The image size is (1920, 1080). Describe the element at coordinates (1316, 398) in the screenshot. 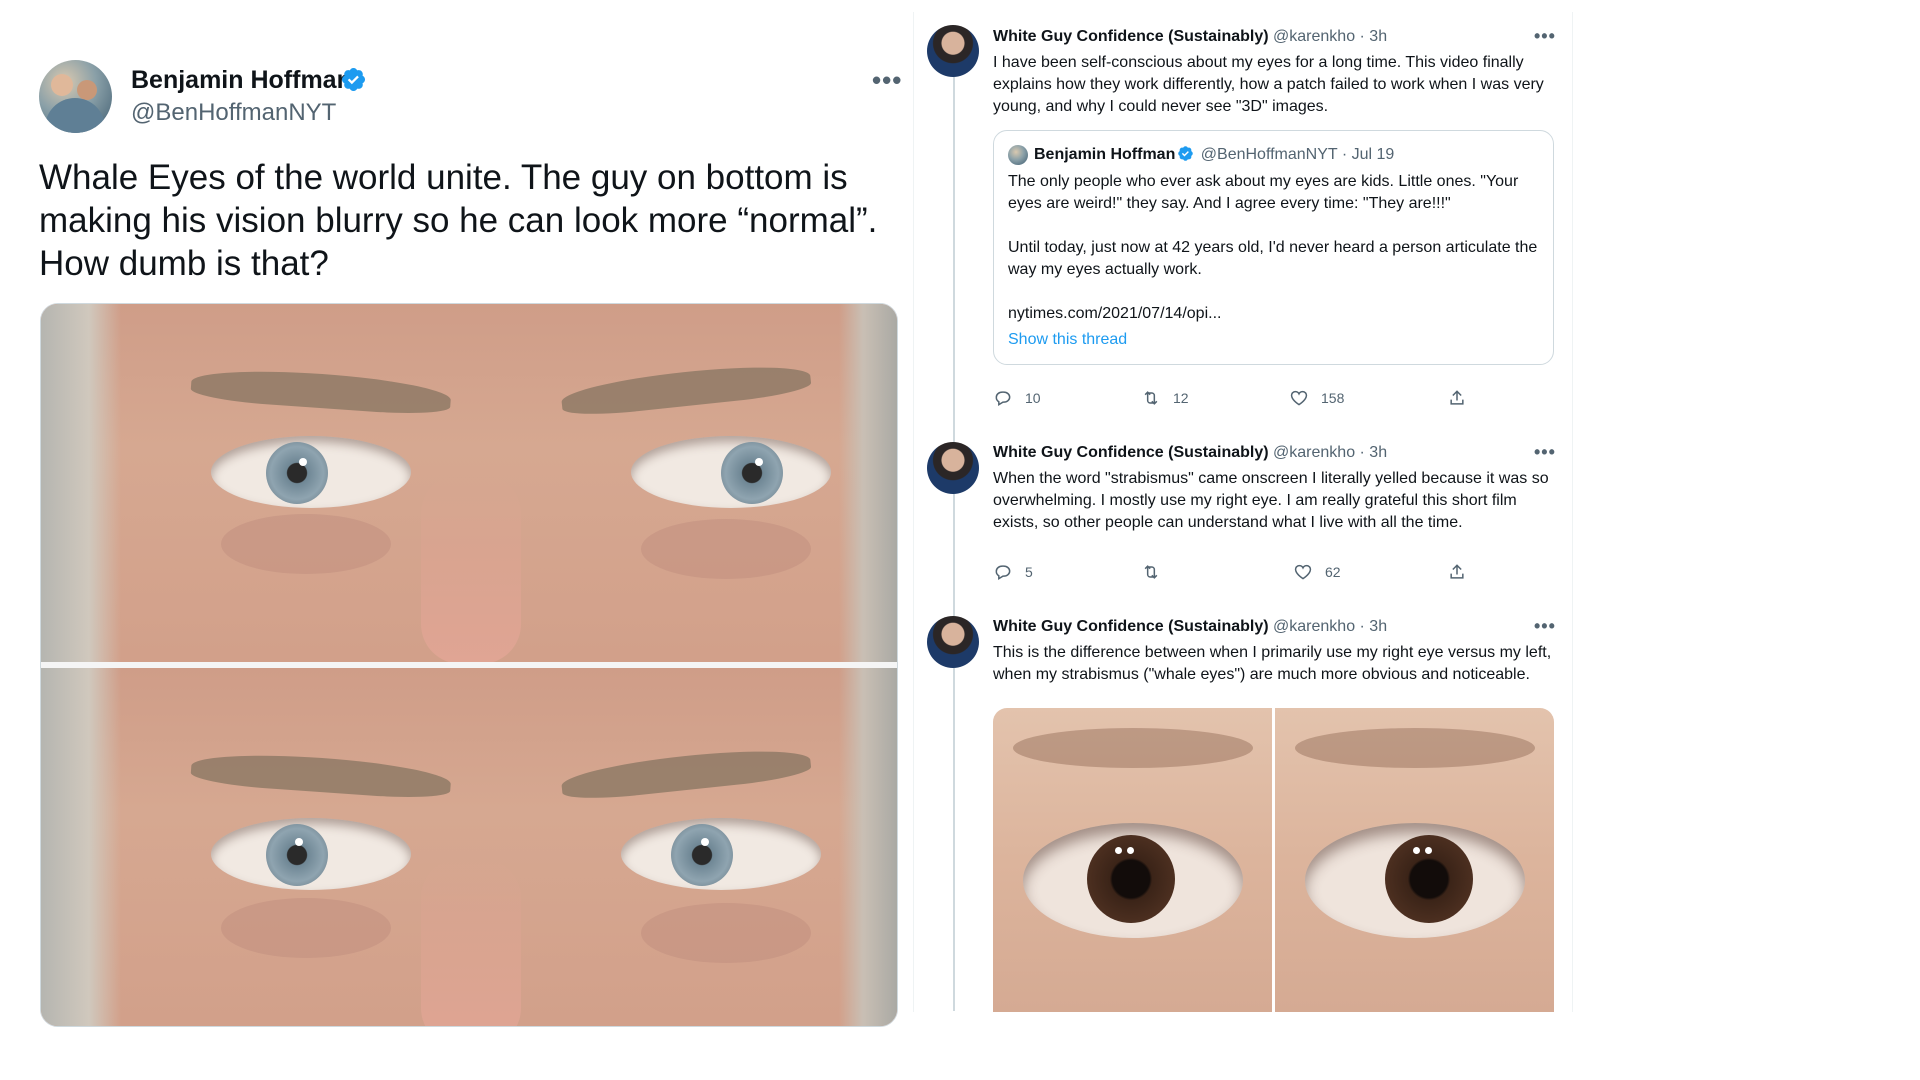

I see `like-button: 158` at that location.